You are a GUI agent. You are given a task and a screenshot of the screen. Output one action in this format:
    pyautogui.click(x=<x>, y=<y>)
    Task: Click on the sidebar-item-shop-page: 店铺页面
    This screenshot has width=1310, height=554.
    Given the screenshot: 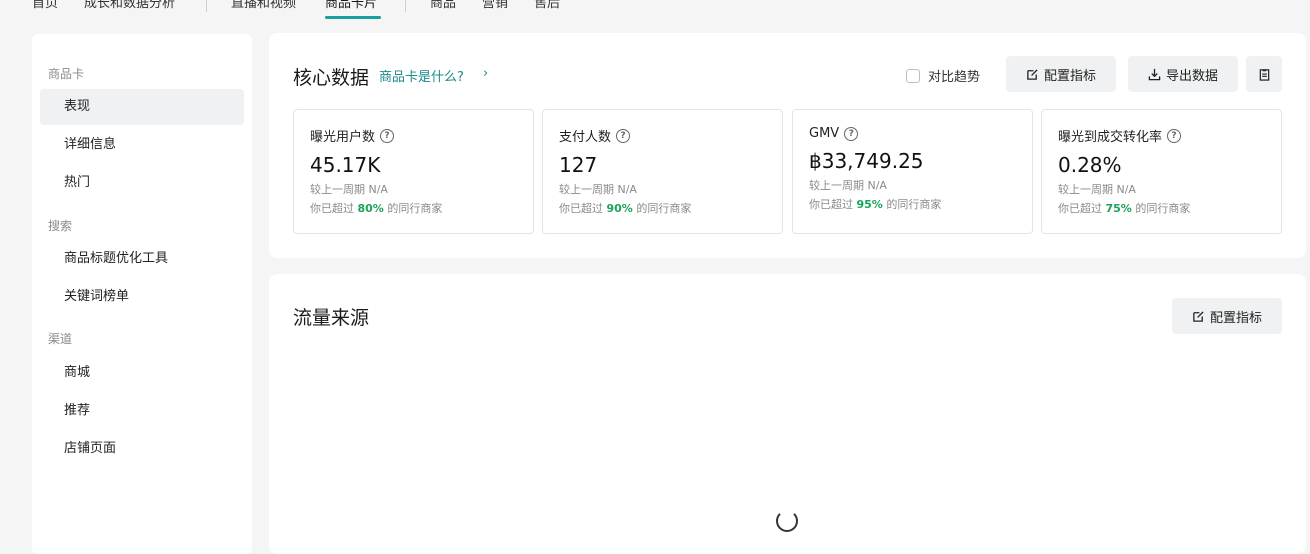 What is the action you would take?
    pyautogui.click(x=142, y=449)
    